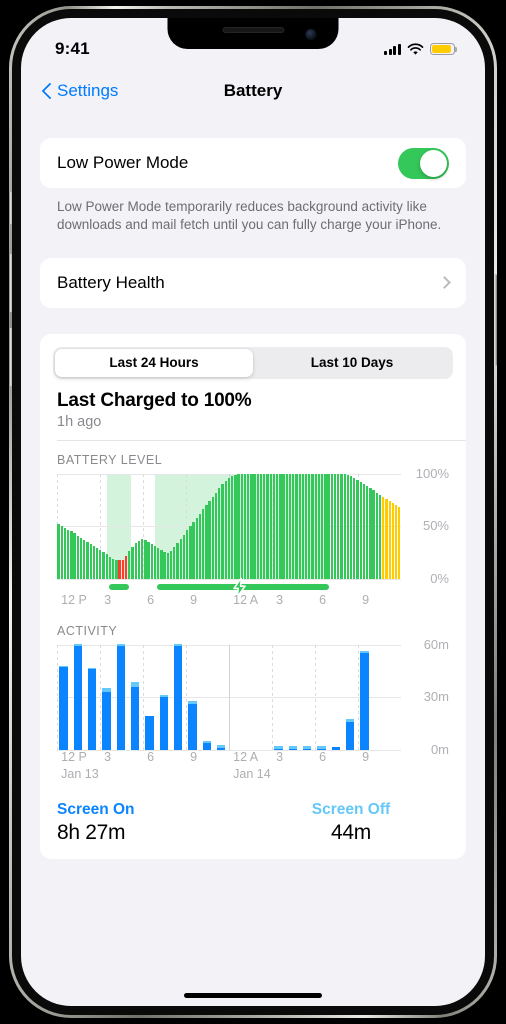 Image resolution: width=506 pixels, height=1024 pixels. Describe the element at coordinates (415, 48) in the screenshot. I see `wifi-icon` at that location.